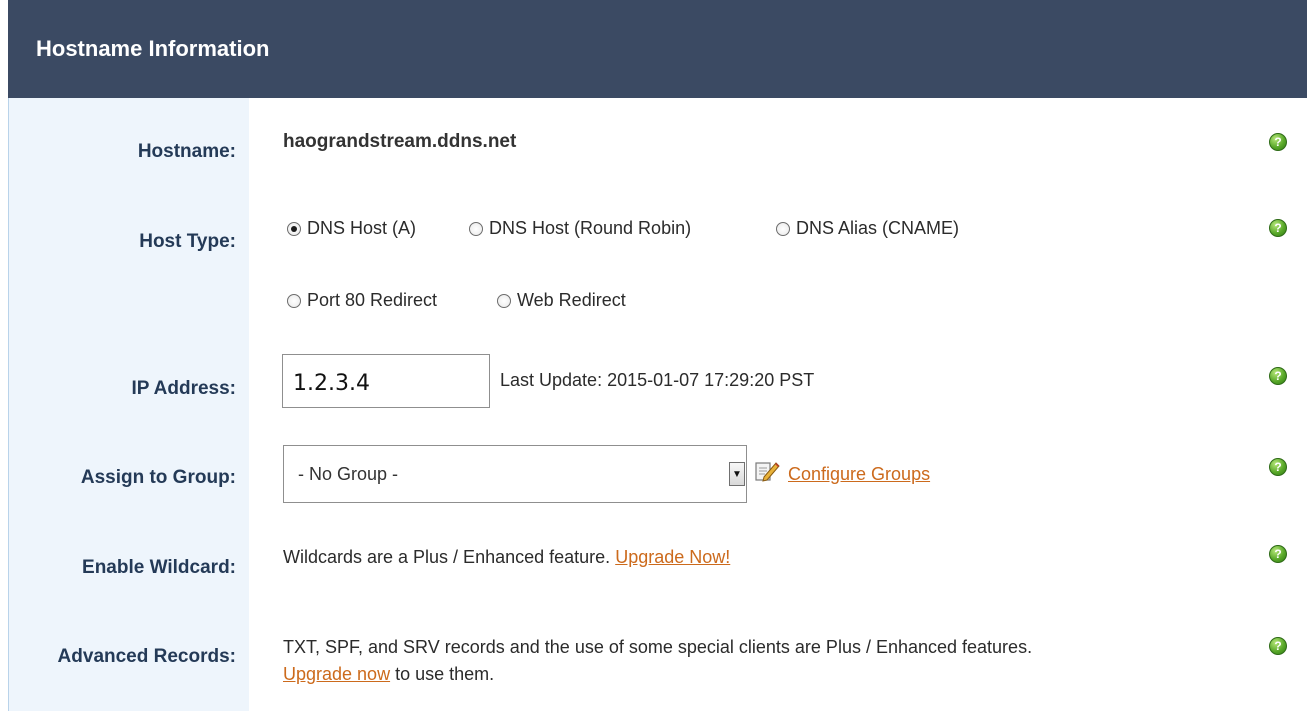 The width and height of the screenshot is (1307, 711). What do you see at coordinates (362, 228) in the screenshot?
I see `radio-label: DNS Host (A)` at bounding box center [362, 228].